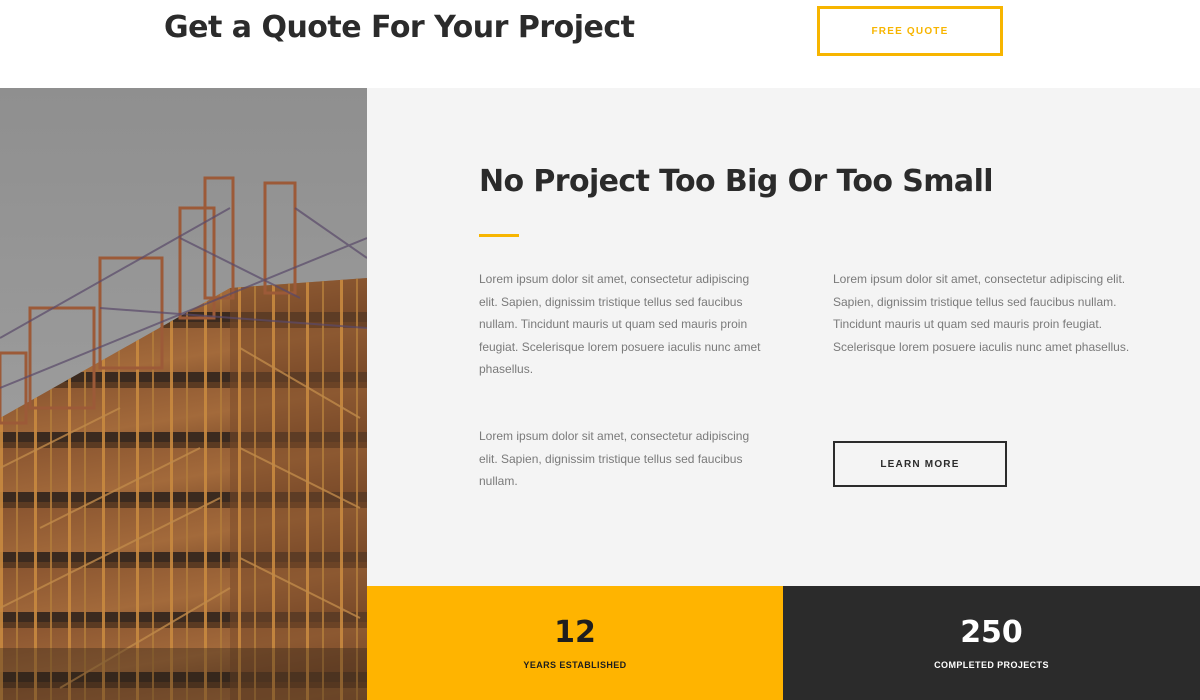 The image size is (1200, 700). What do you see at coordinates (575, 632) in the screenshot?
I see `stat-number: 12` at bounding box center [575, 632].